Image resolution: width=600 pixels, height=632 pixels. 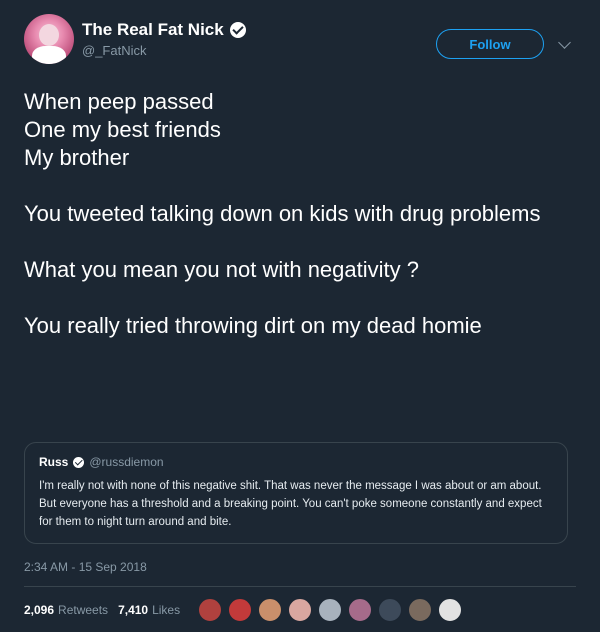 I want to click on user-handle: @_FatNick, so click(x=164, y=50).